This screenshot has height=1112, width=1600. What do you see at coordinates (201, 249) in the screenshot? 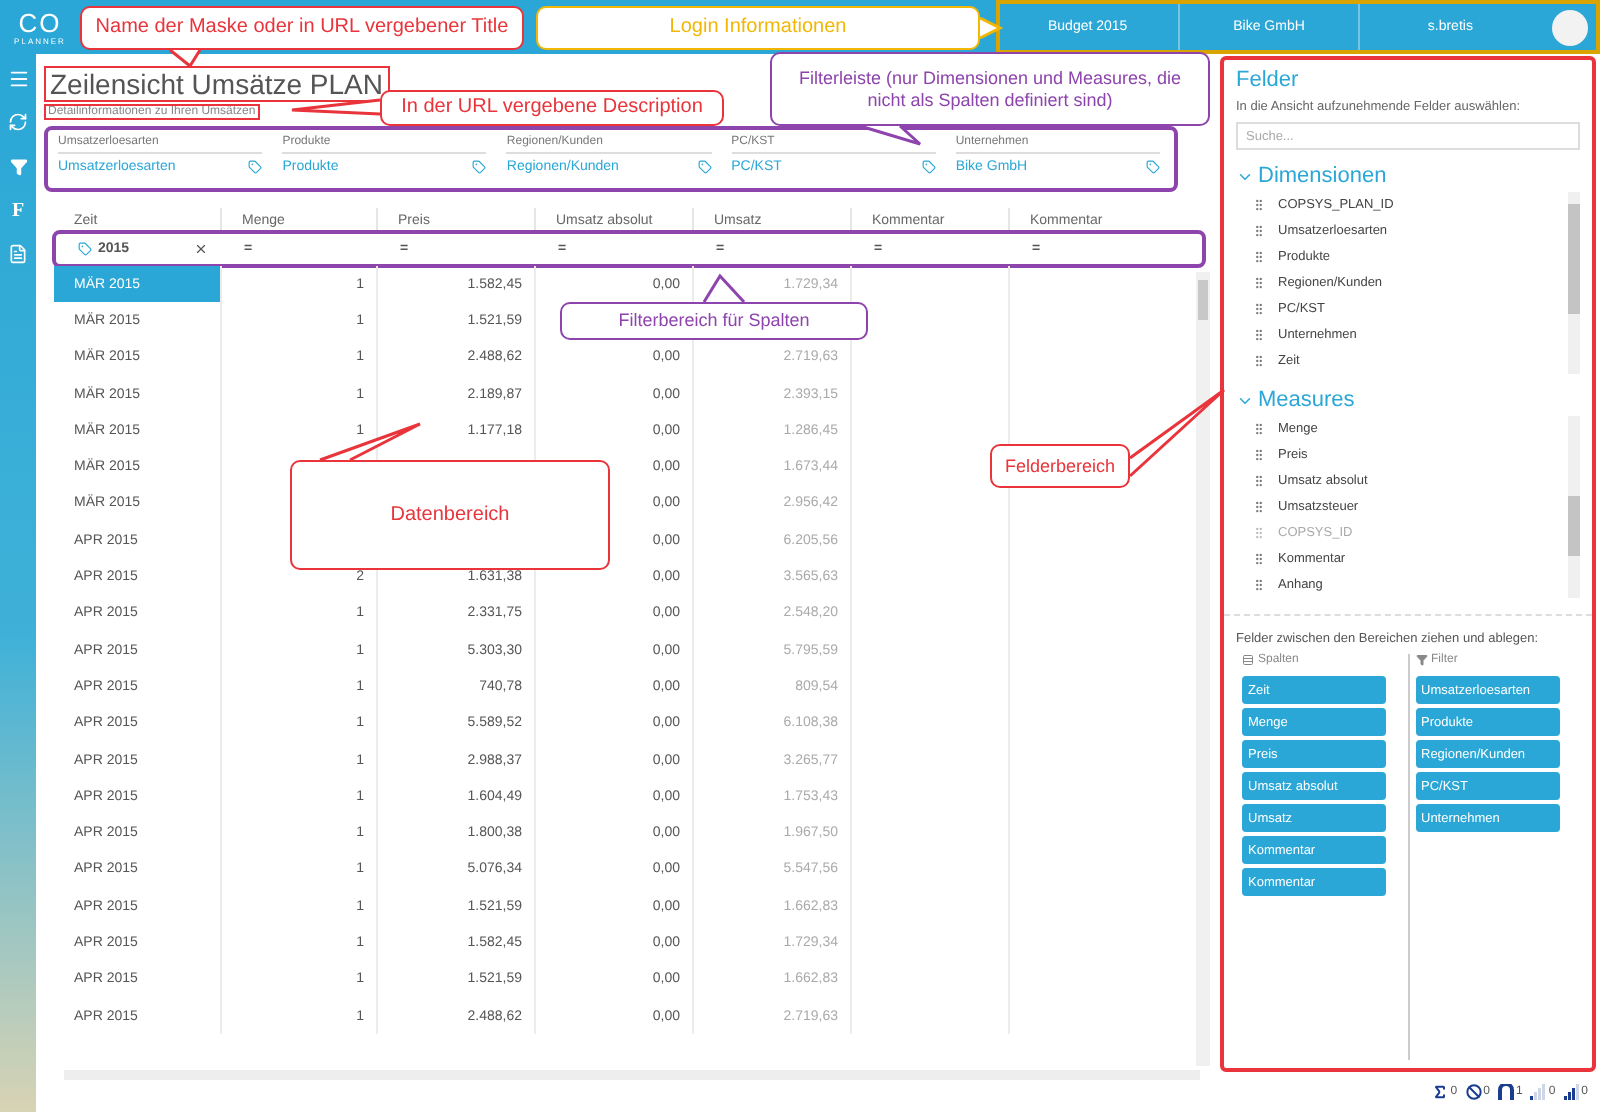
I see `close-icon` at bounding box center [201, 249].